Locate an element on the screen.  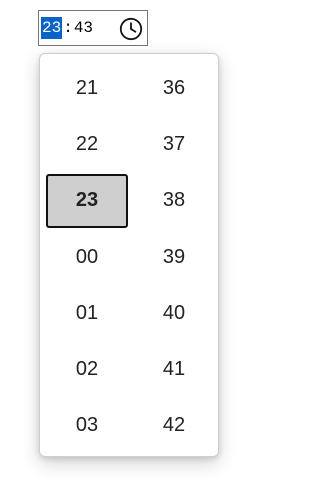
hour-option: 03 is located at coordinates (87, 426).